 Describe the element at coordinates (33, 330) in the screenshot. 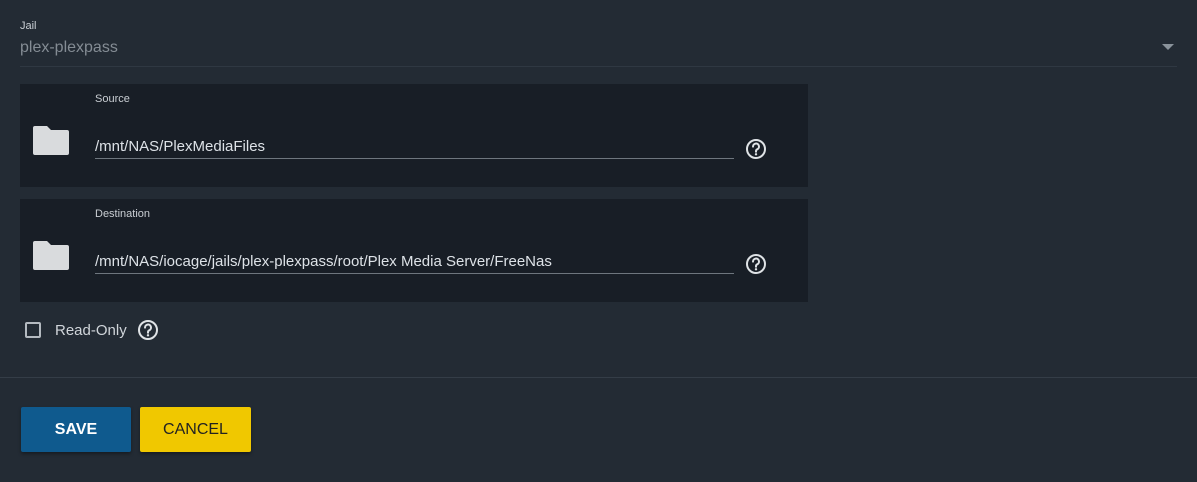

I see `read-only-checkbox` at that location.